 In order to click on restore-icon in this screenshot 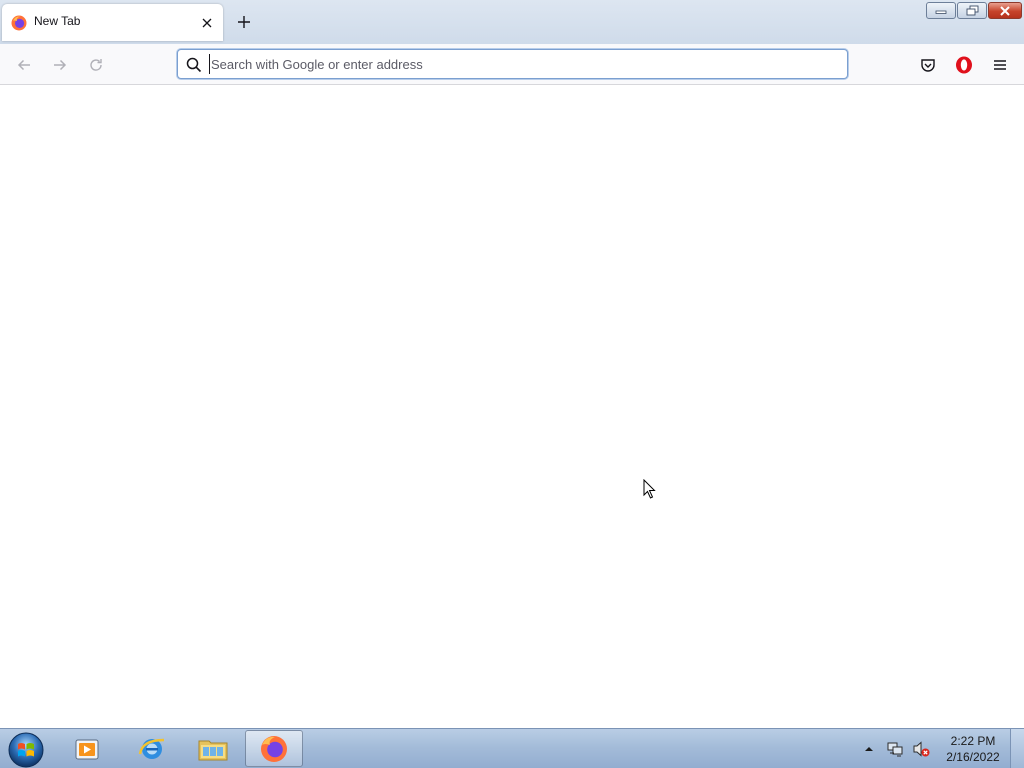, I will do `click(972, 10)`.